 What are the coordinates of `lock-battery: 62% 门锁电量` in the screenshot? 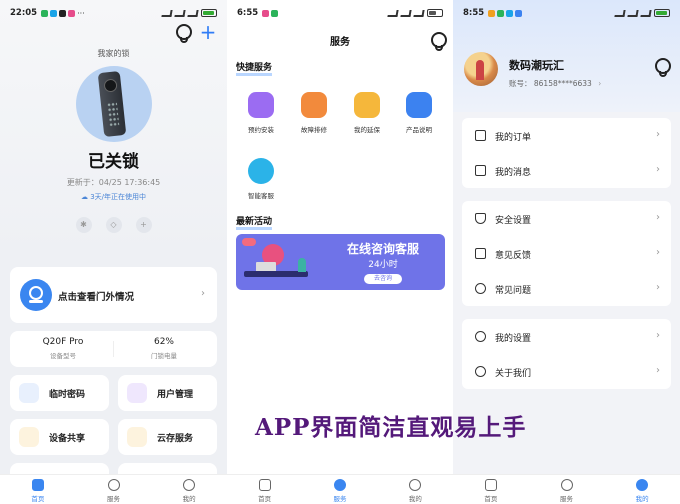 It's located at (164, 348).